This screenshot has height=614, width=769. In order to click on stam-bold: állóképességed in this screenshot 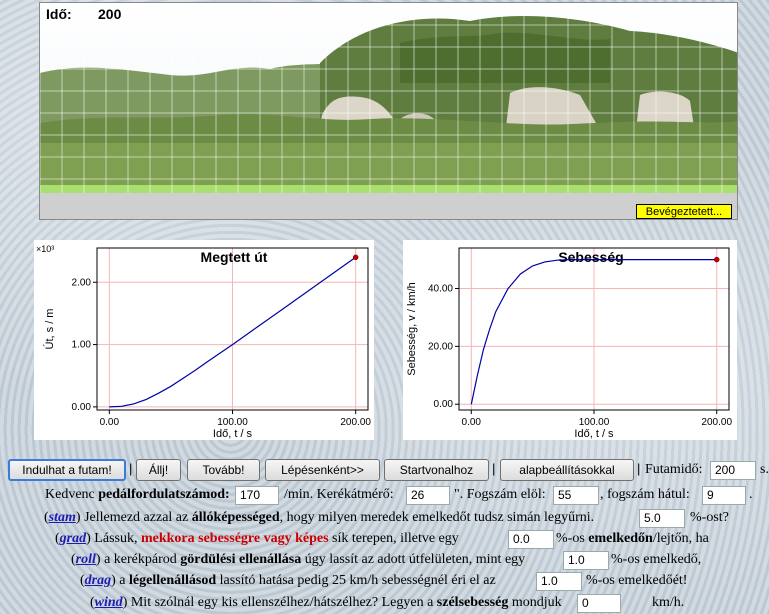, I will do `click(235, 517)`.